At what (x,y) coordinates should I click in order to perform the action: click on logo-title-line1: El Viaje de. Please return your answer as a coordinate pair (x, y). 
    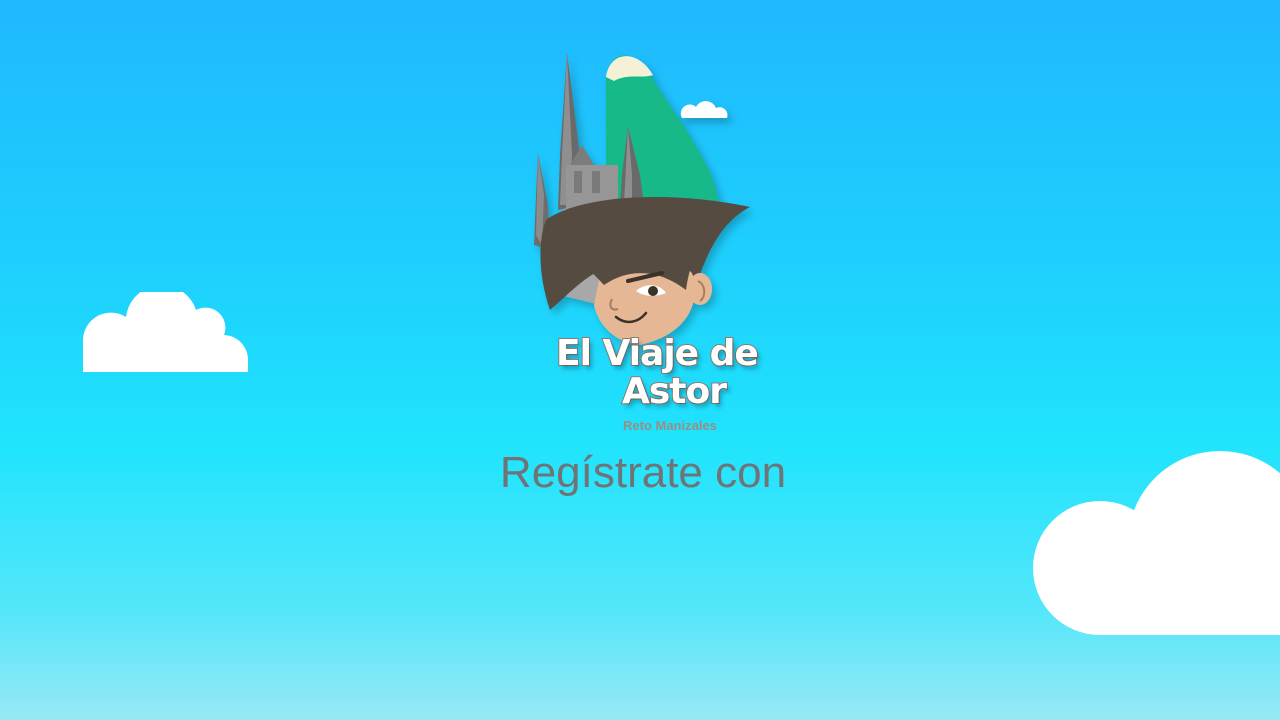
    Looking at the image, I should click on (657, 353).